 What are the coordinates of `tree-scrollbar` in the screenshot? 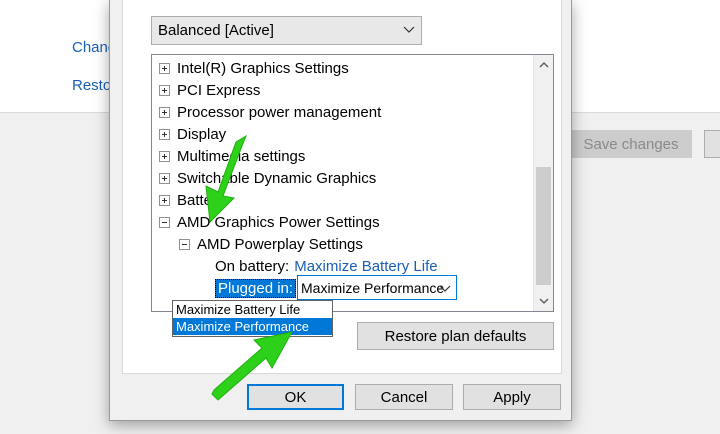 It's located at (543, 183).